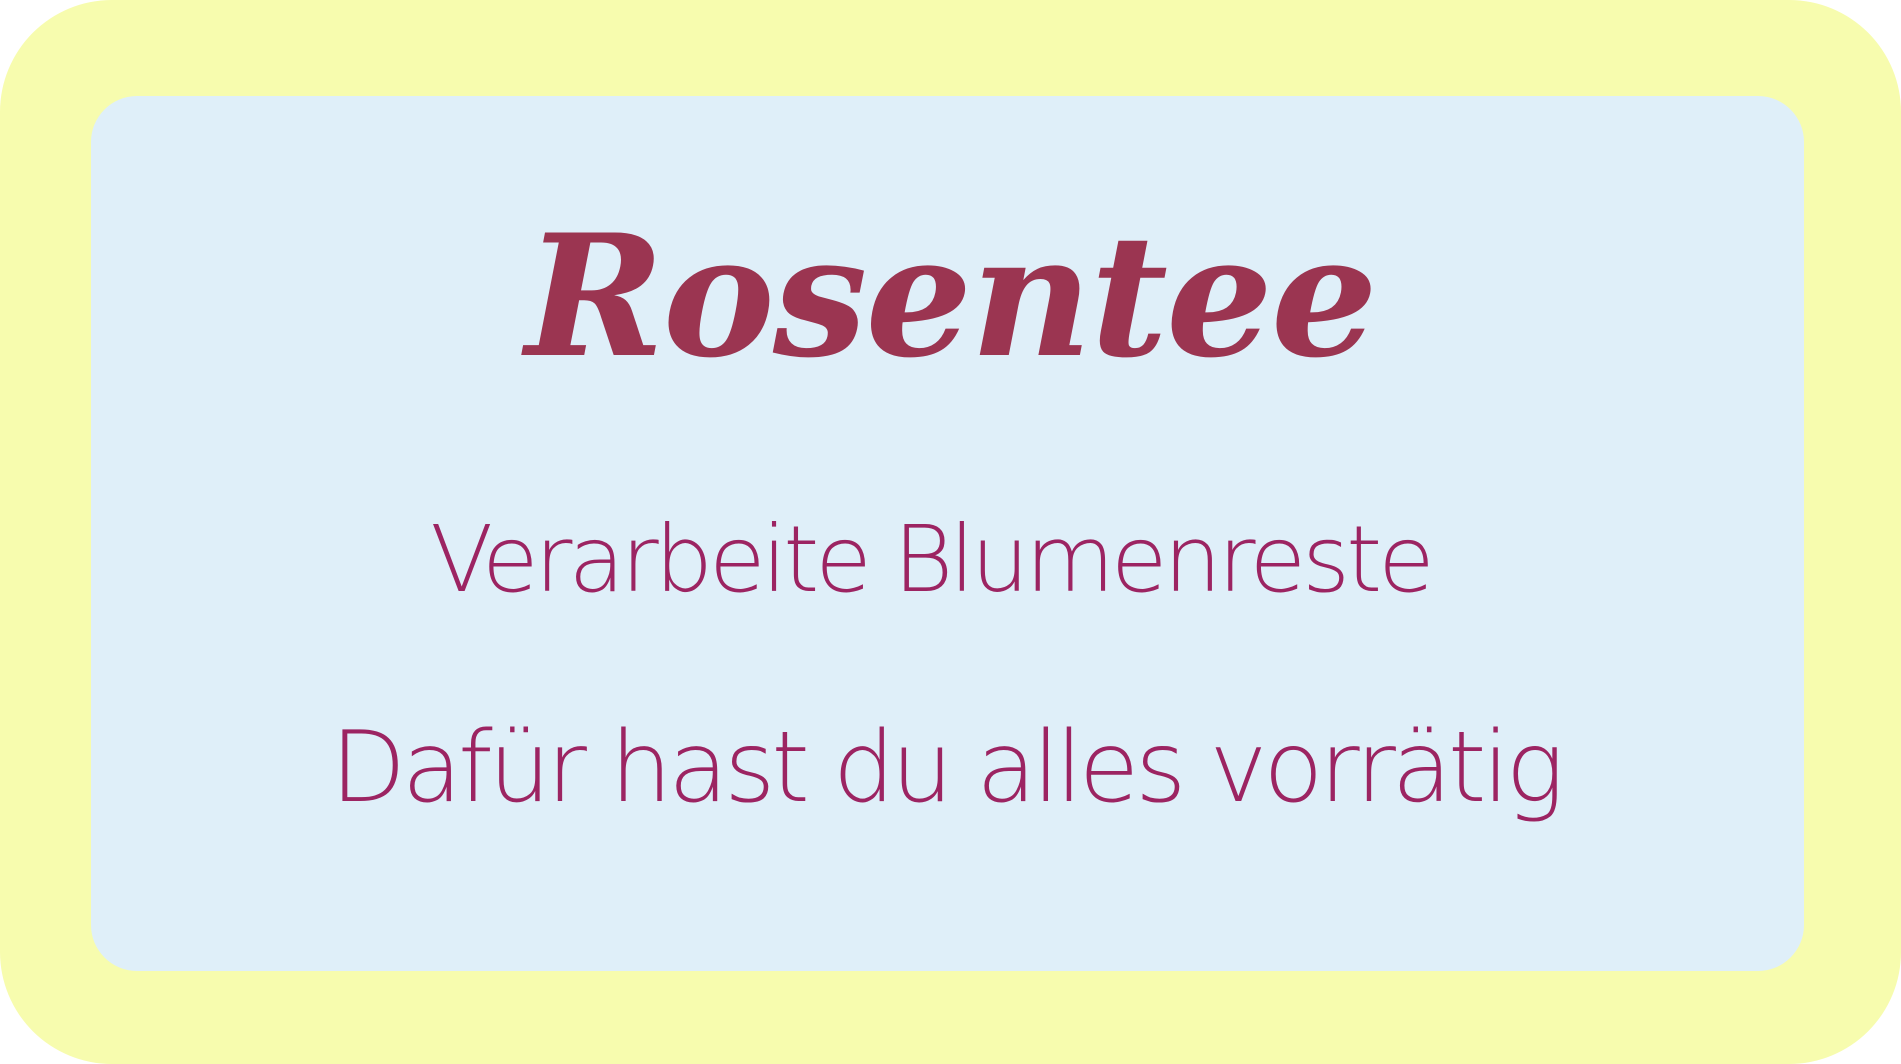  I want to click on card-subtitle-2: Dafür hast du alles vorrätig, so click(947, 768).